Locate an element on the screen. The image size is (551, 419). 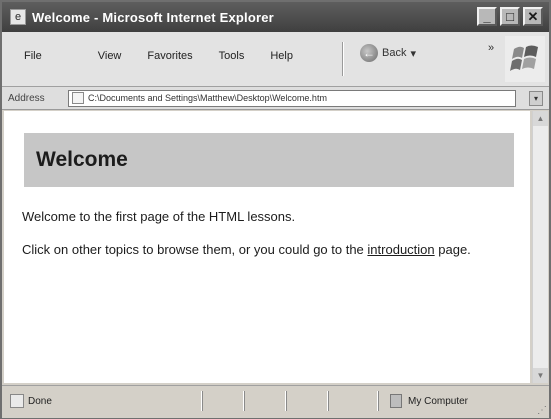
close-button: ✕ is located at coordinates (533, 16).